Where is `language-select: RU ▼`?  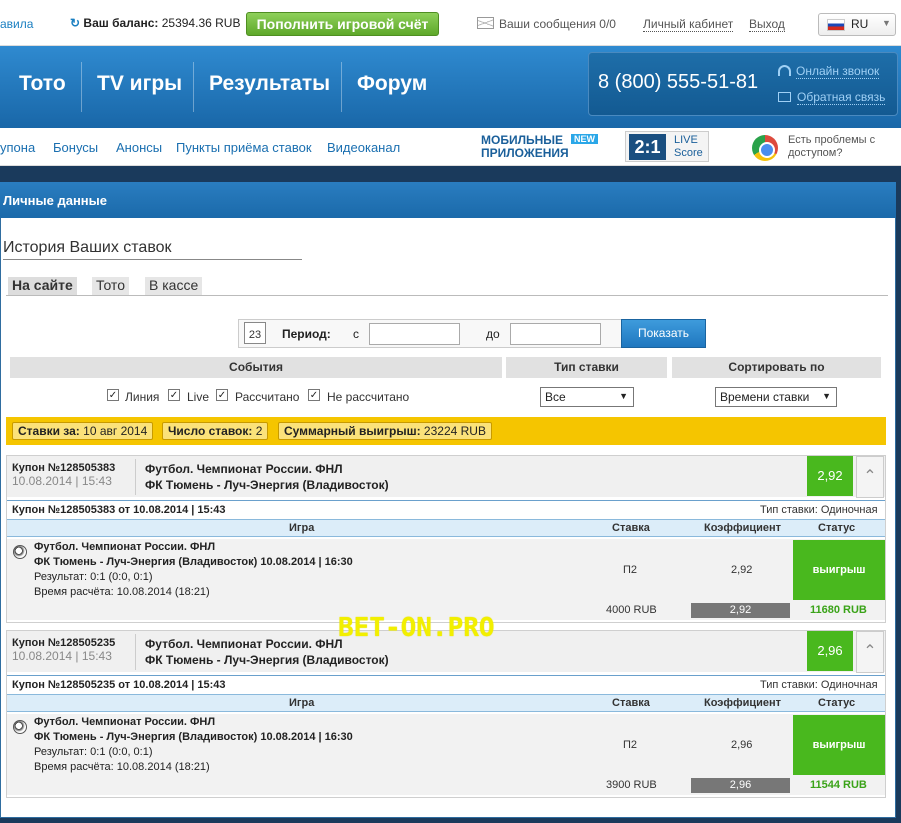 language-select: RU ▼ is located at coordinates (857, 24).